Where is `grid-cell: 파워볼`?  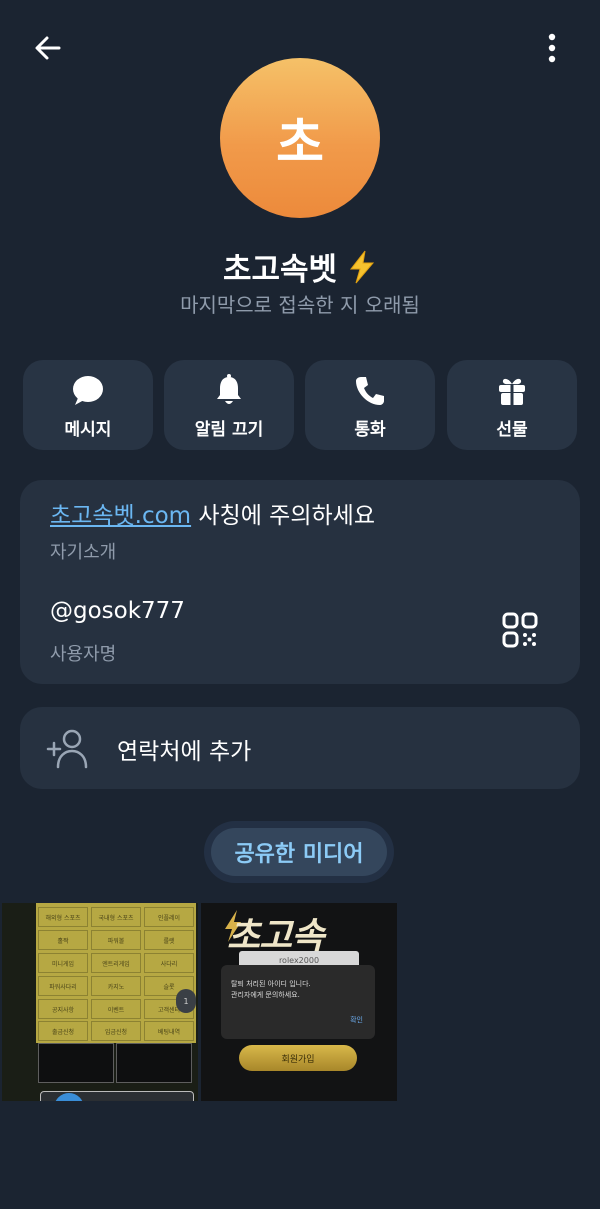
grid-cell: 파워볼 is located at coordinates (116, 940).